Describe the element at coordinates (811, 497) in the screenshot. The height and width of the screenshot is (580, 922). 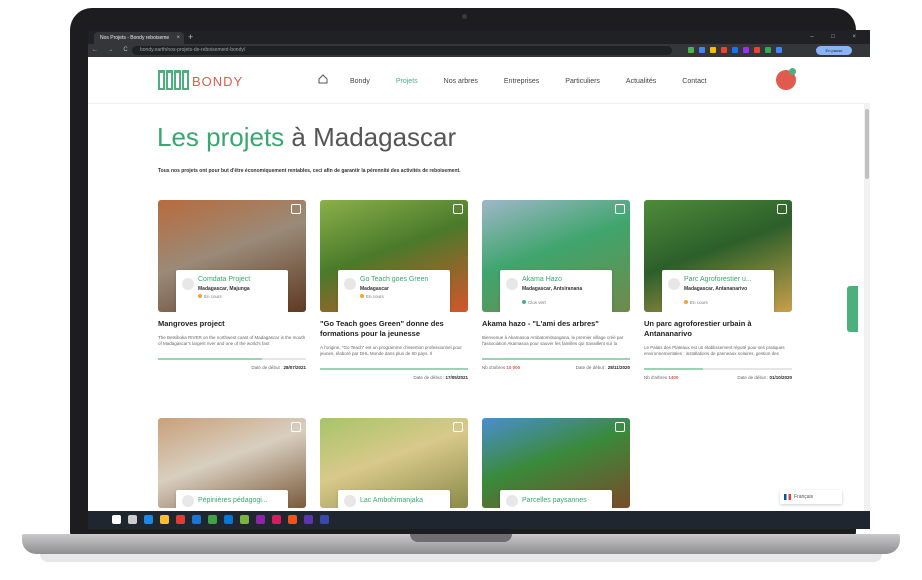
I see `language-selector: Français` at that location.